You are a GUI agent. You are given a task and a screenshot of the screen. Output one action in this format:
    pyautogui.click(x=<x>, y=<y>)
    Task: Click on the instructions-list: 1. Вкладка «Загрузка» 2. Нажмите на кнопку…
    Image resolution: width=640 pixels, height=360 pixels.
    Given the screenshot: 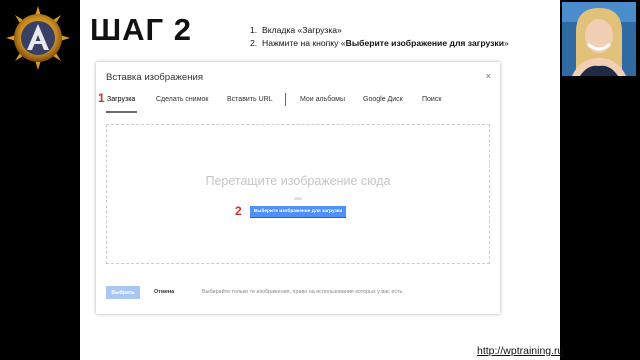 What is the action you would take?
    pyautogui.click(x=379, y=37)
    